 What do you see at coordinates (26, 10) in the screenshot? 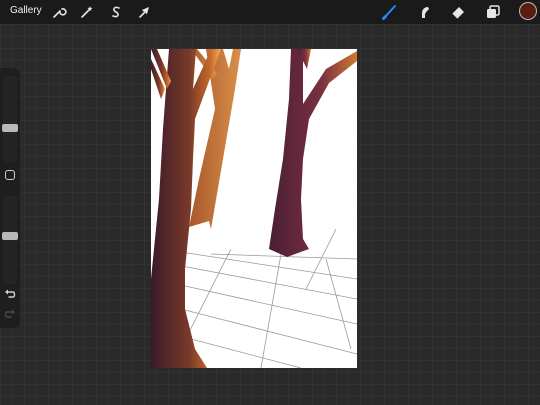
I see `gallery-button: Gallery` at bounding box center [26, 10].